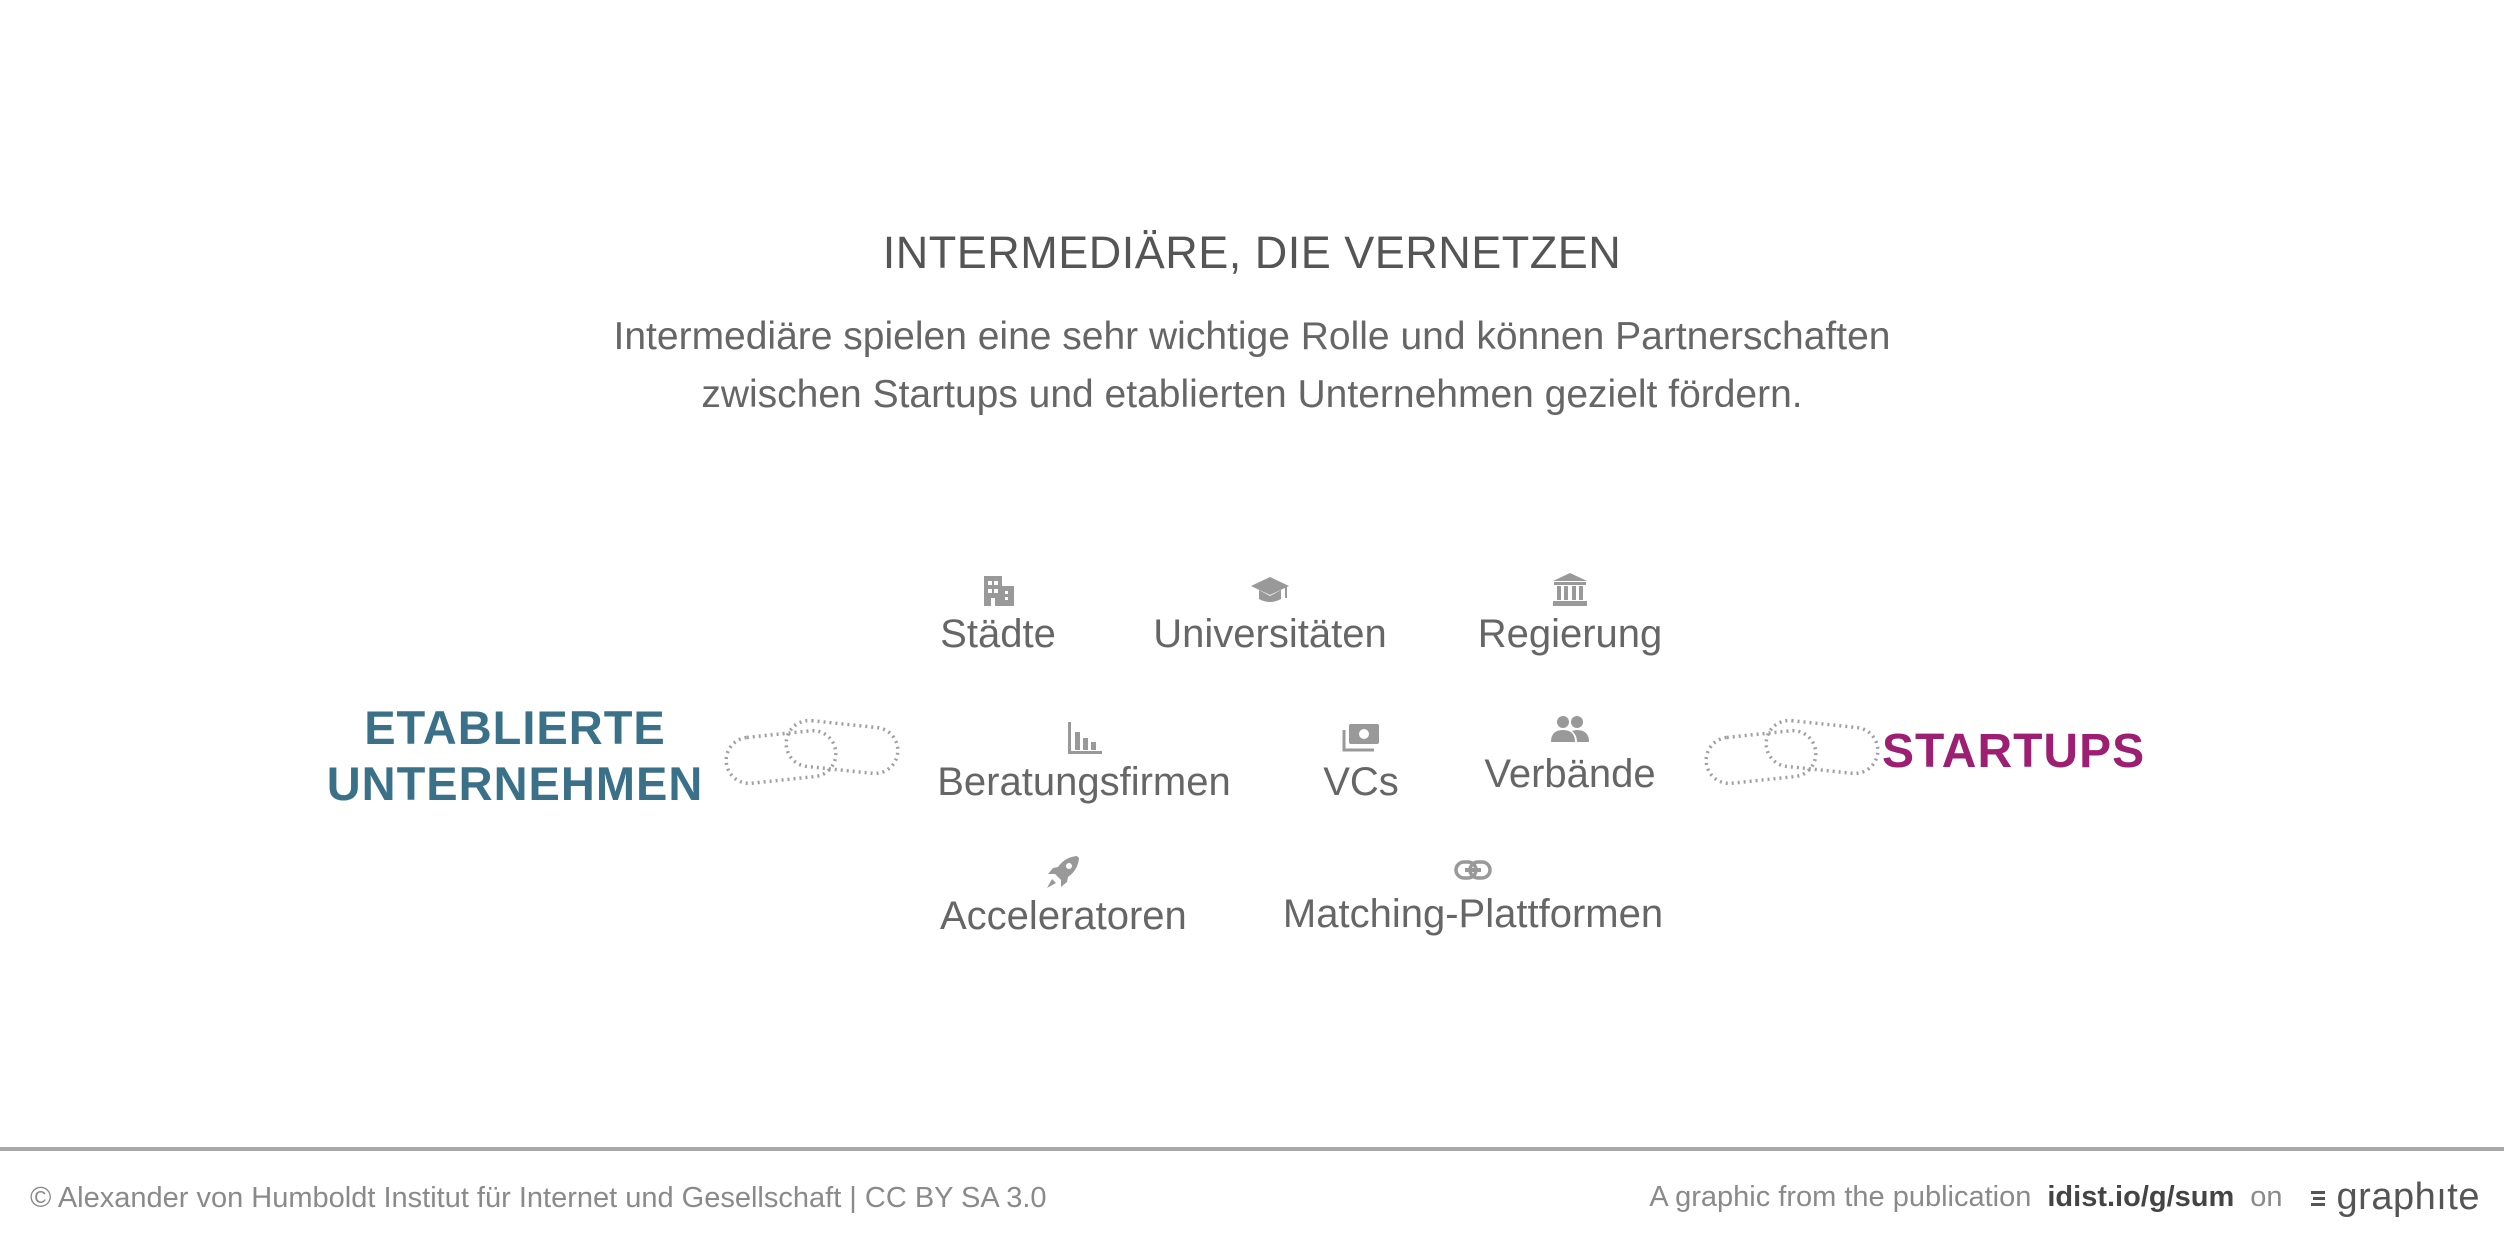 Image resolution: width=2504 pixels, height=1258 pixels. Describe the element at coordinates (2140, 1197) in the screenshot. I see `publication-link: idist.io/g/sum` at that location.